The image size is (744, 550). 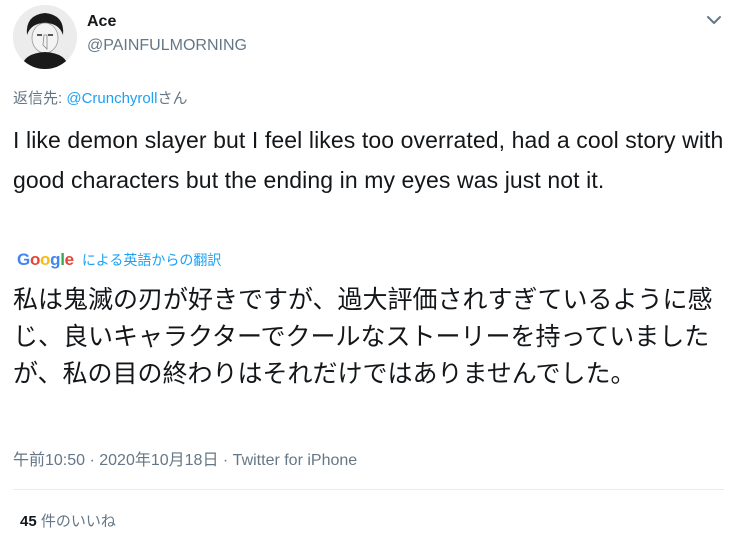 What do you see at coordinates (152, 260) in the screenshot?
I see `translation-source-link: による英語からの翻訳` at bounding box center [152, 260].